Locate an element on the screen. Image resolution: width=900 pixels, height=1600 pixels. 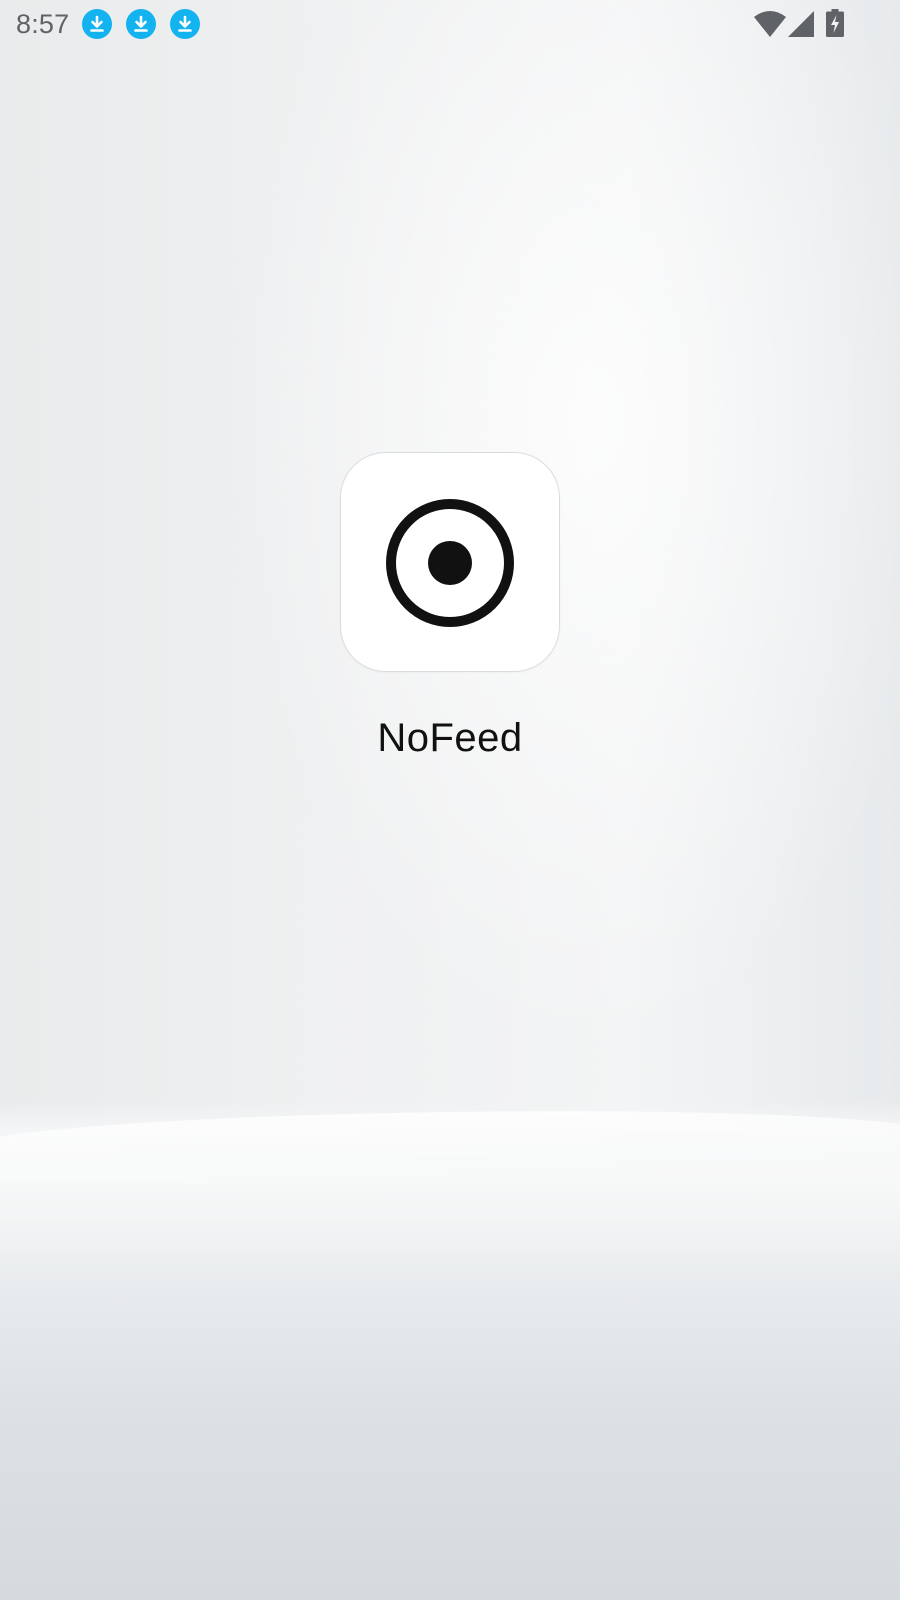
target-circle-icon is located at coordinates (450, 563).